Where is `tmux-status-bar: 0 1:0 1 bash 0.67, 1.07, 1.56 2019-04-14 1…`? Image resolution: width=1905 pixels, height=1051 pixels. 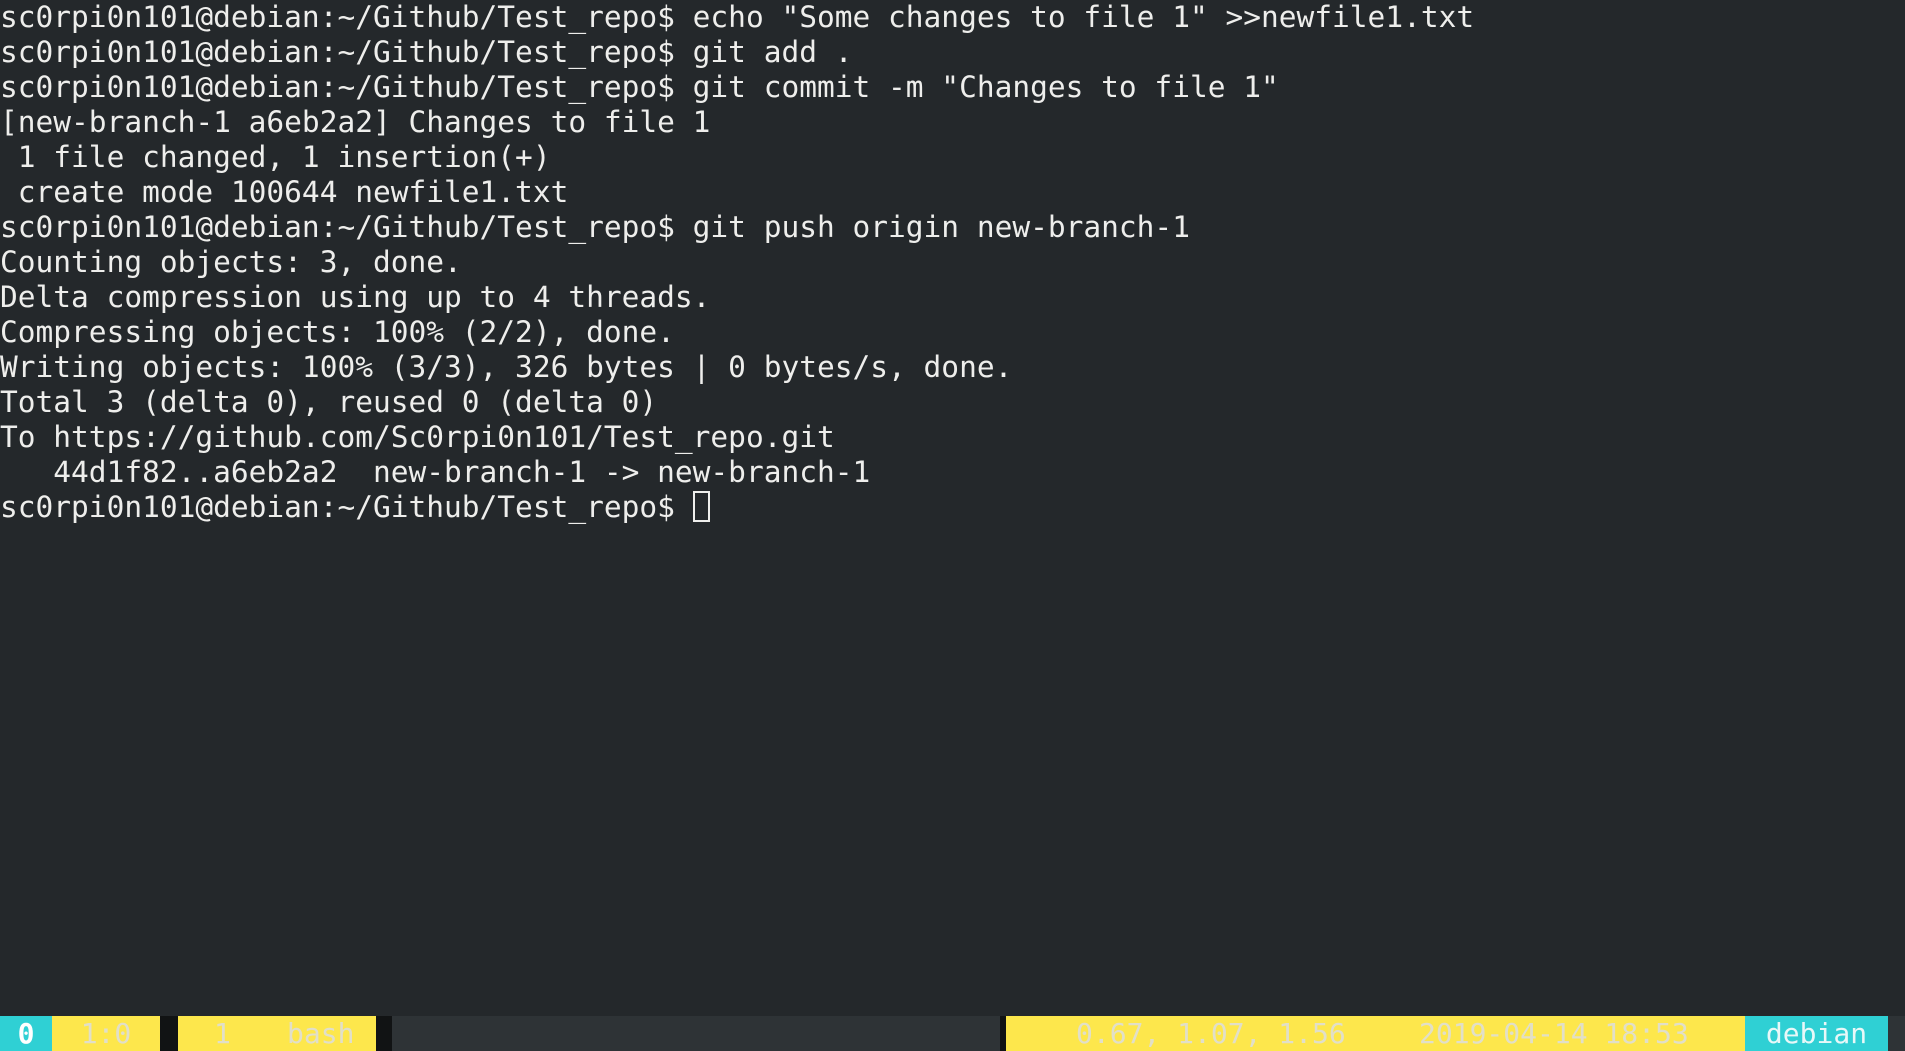 tmux-status-bar: 0 1:0 1 bash 0.67, 1.07, 1.56 2019-04-14 1… is located at coordinates (952, 1033).